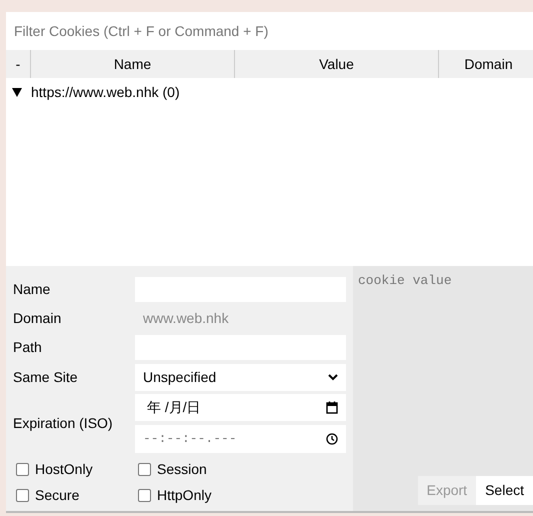 The width and height of the screenshot is (533, 516). Describe the element at coordinates (105, 92) in the screenshot. I see `domain-tree-item: https://www.web.nhk (0)` at that location.